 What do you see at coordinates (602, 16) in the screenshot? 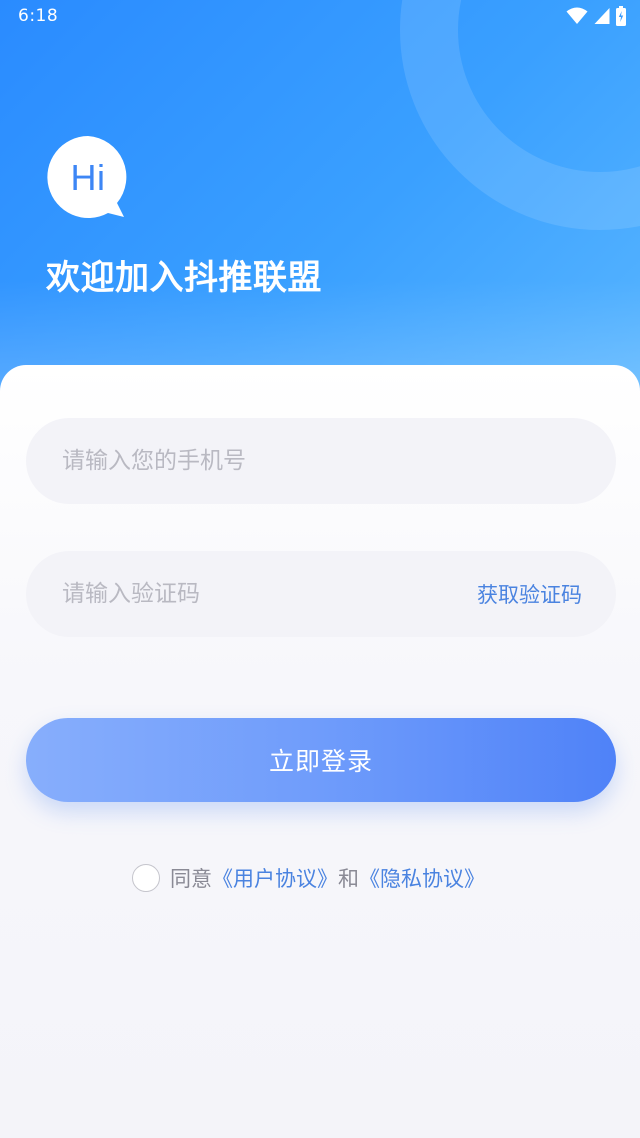
I see `signal-icon` at bounding box center [602, 16].